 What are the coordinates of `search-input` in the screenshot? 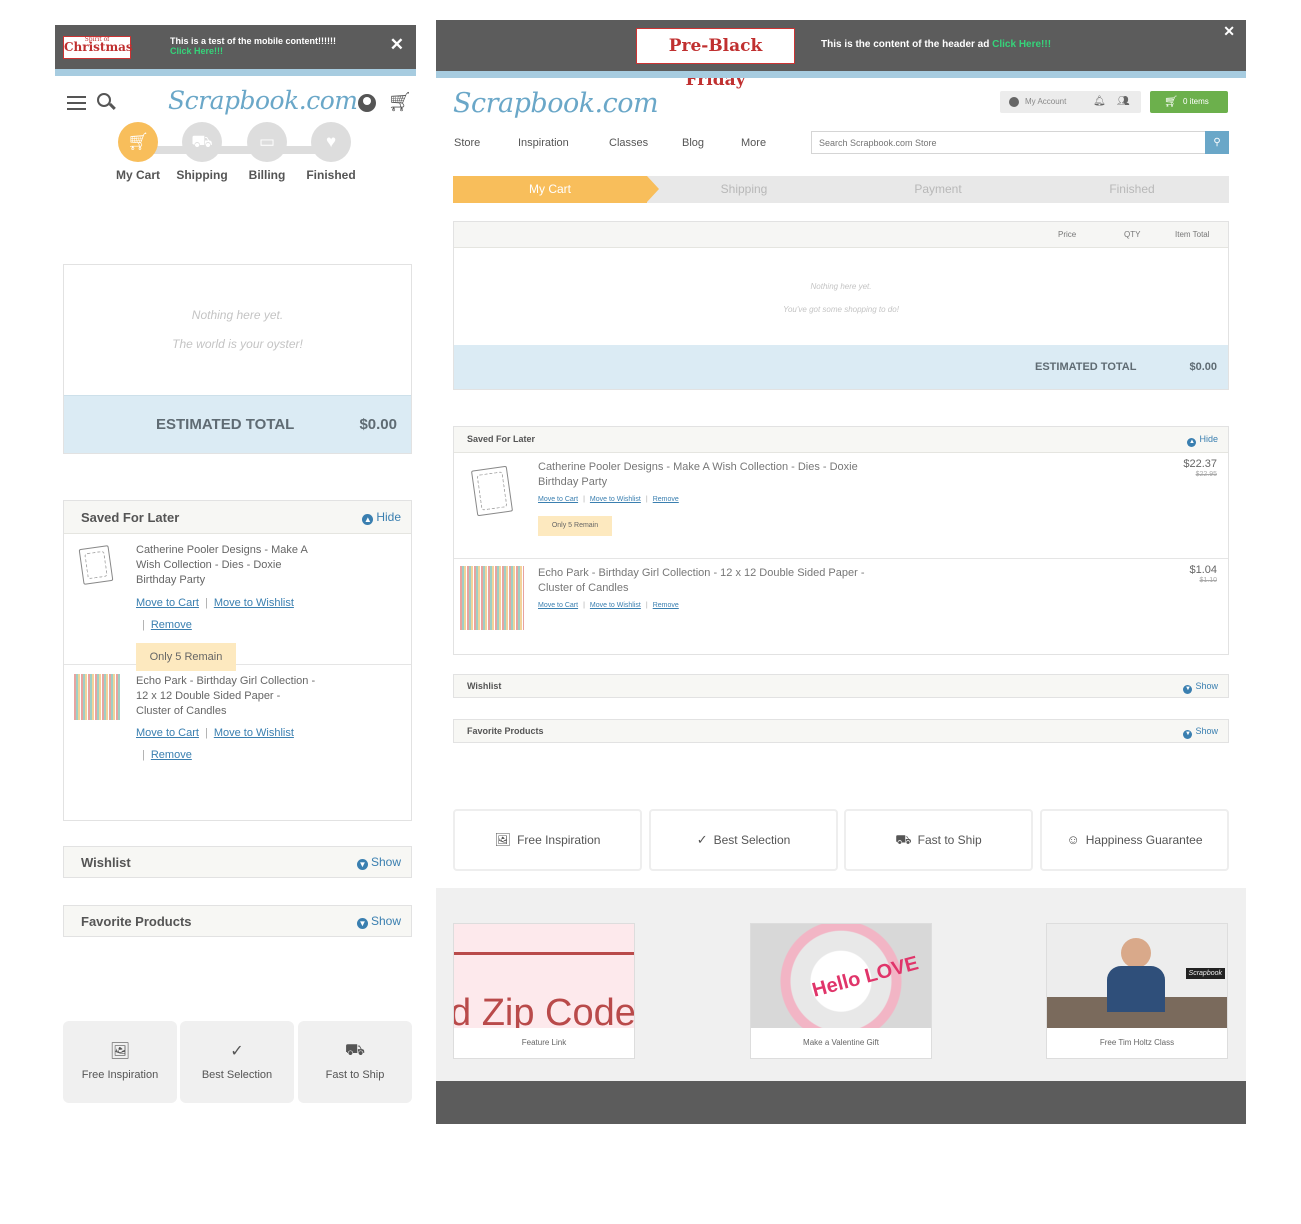 It's located at (1007, 142).